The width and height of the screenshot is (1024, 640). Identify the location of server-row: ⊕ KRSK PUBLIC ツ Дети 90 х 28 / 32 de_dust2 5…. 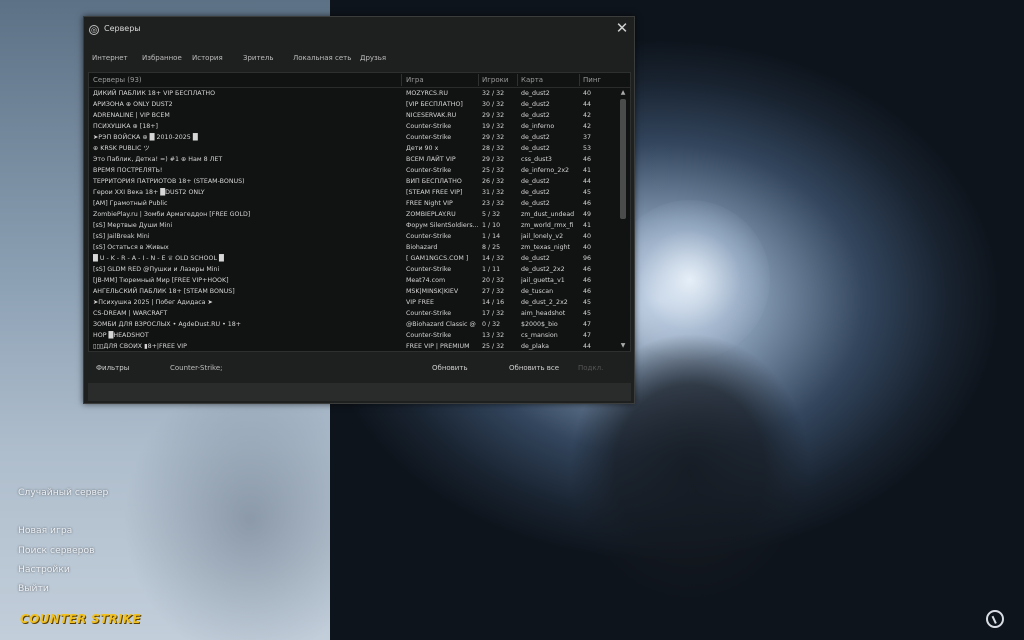
(353, 148).